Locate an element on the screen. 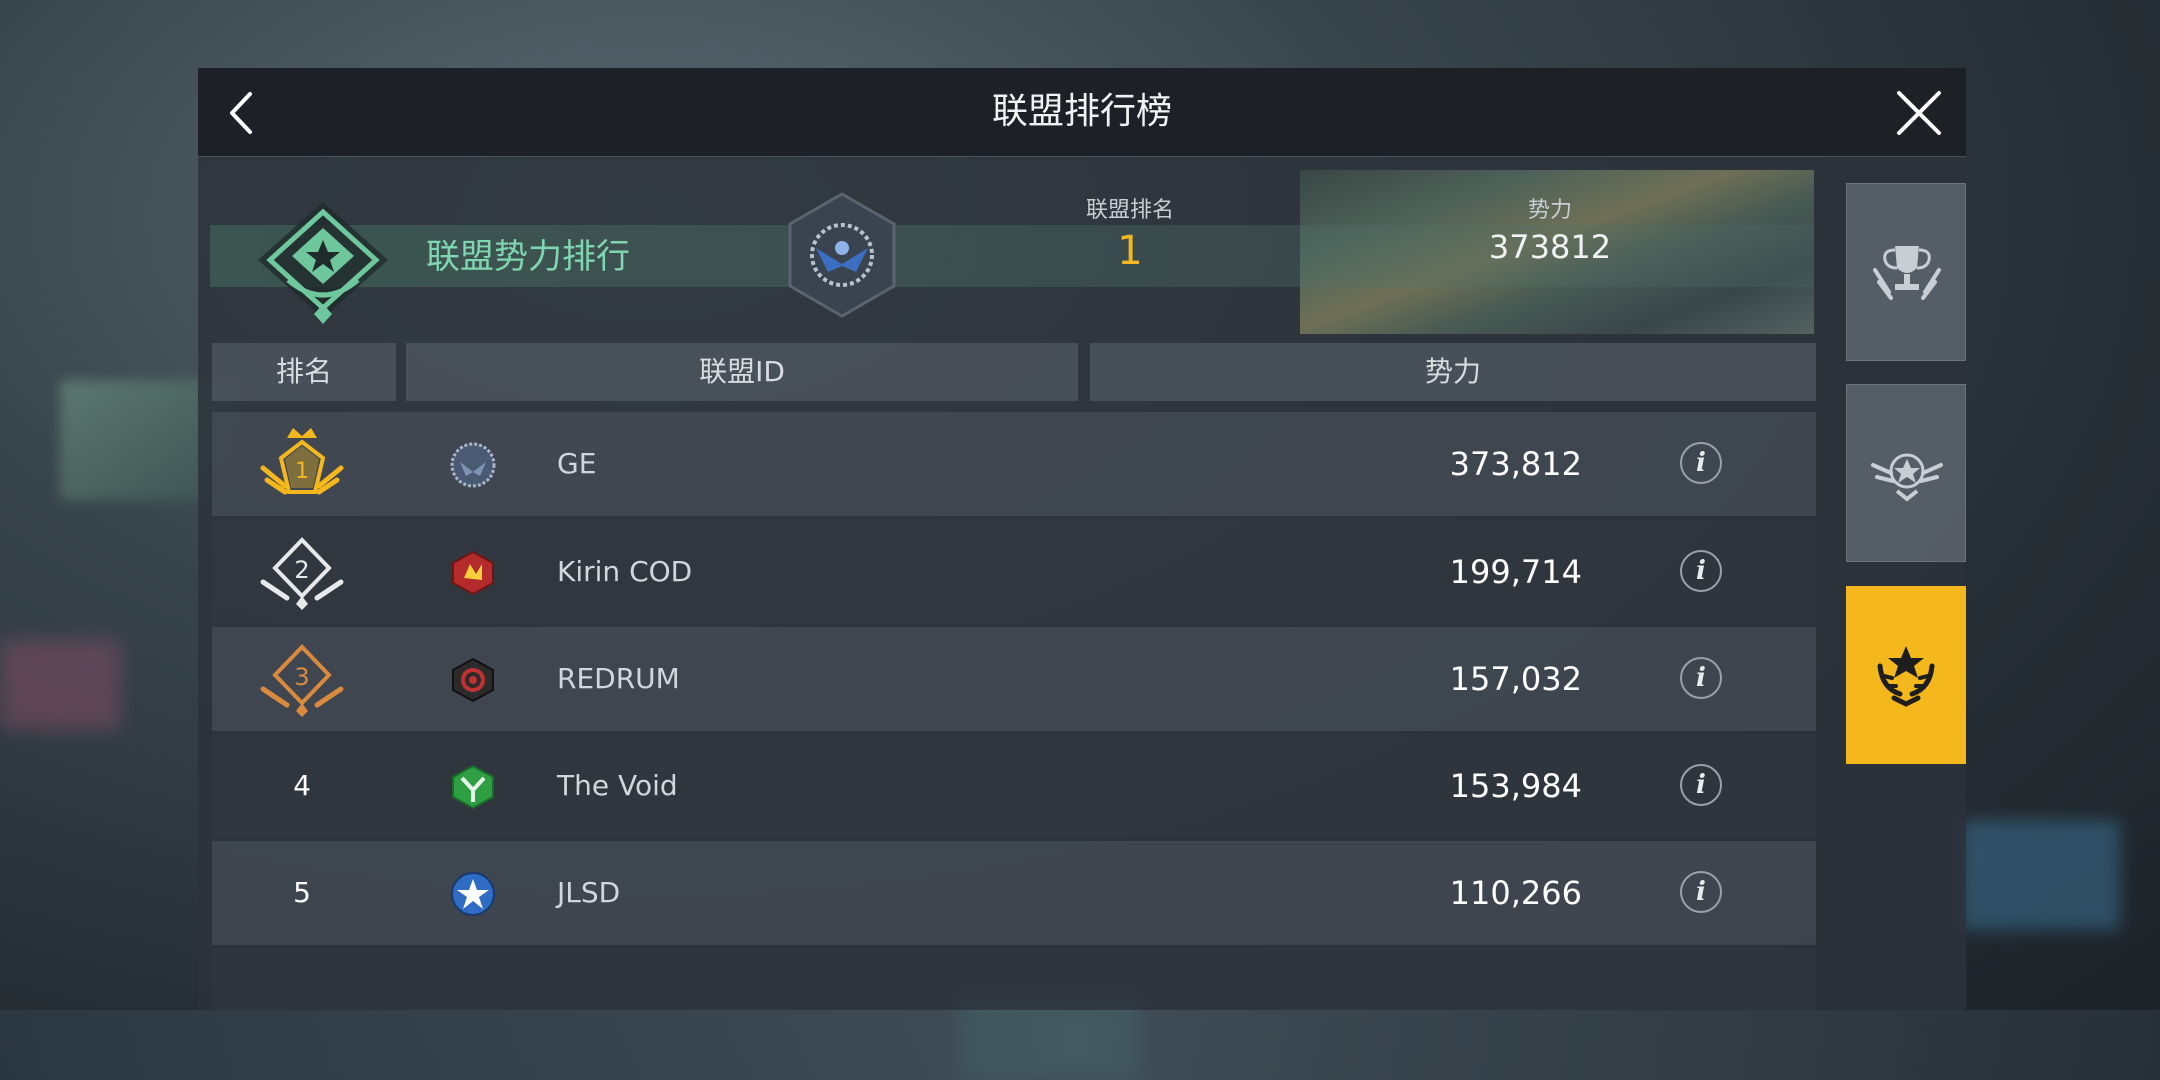 Image resolution: width=2160 pixels, height=1080 pixels. back-button is located at coordinates (243, 113).